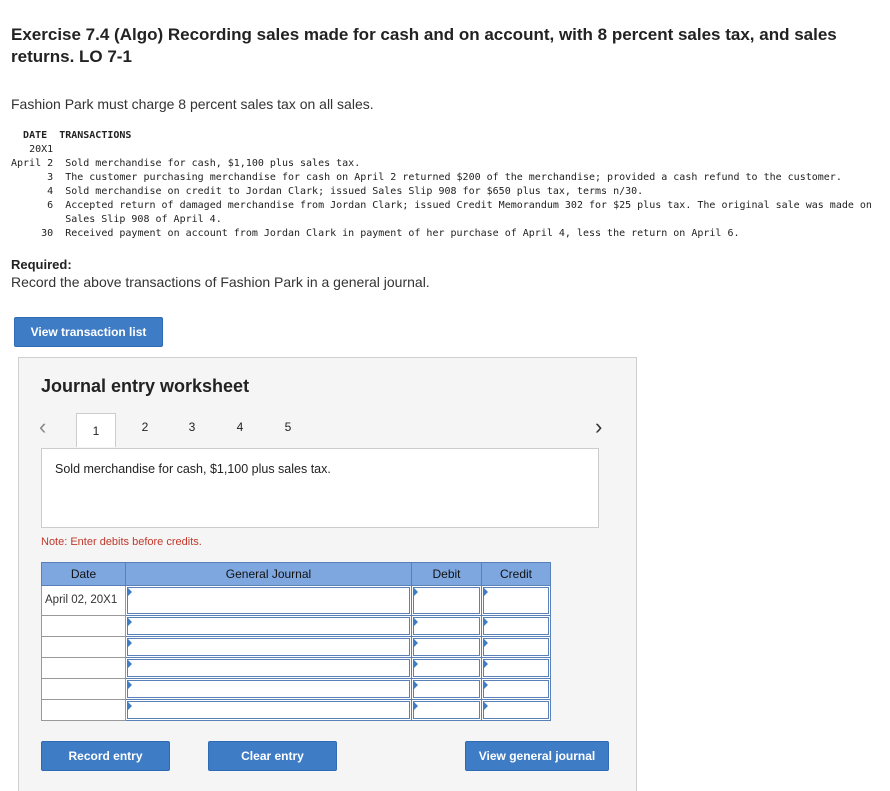 This screenshot has height=791, width=890. I want to click on tab-3: 3, so click(192, 427).